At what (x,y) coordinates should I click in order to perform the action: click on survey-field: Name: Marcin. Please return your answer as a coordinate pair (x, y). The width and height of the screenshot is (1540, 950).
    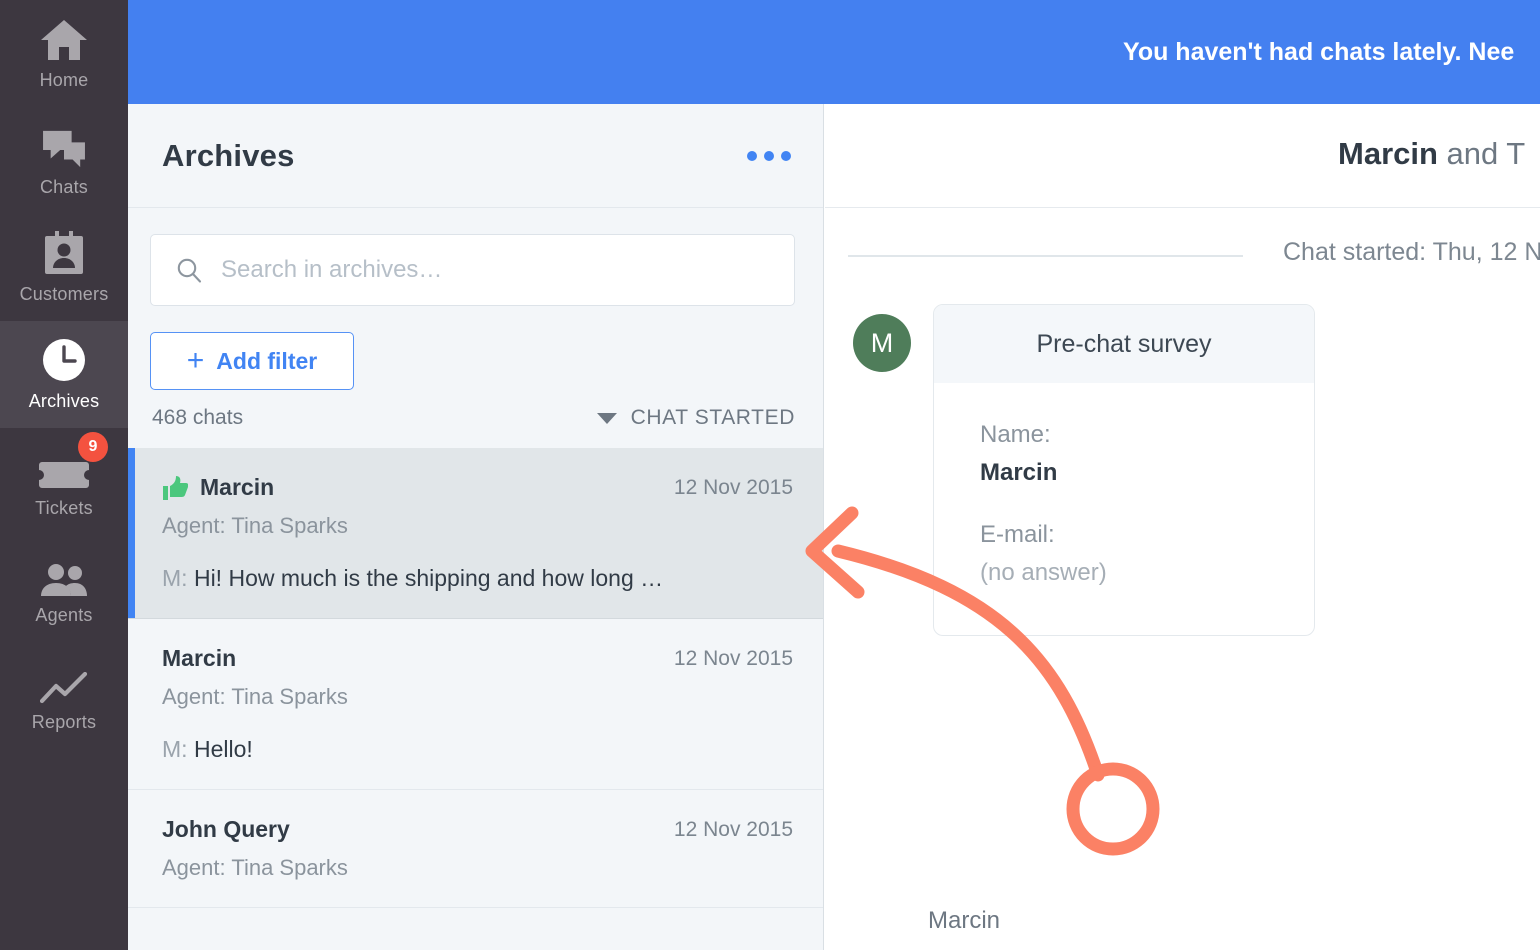
    Looking at the image, I should click on (1124, 454).